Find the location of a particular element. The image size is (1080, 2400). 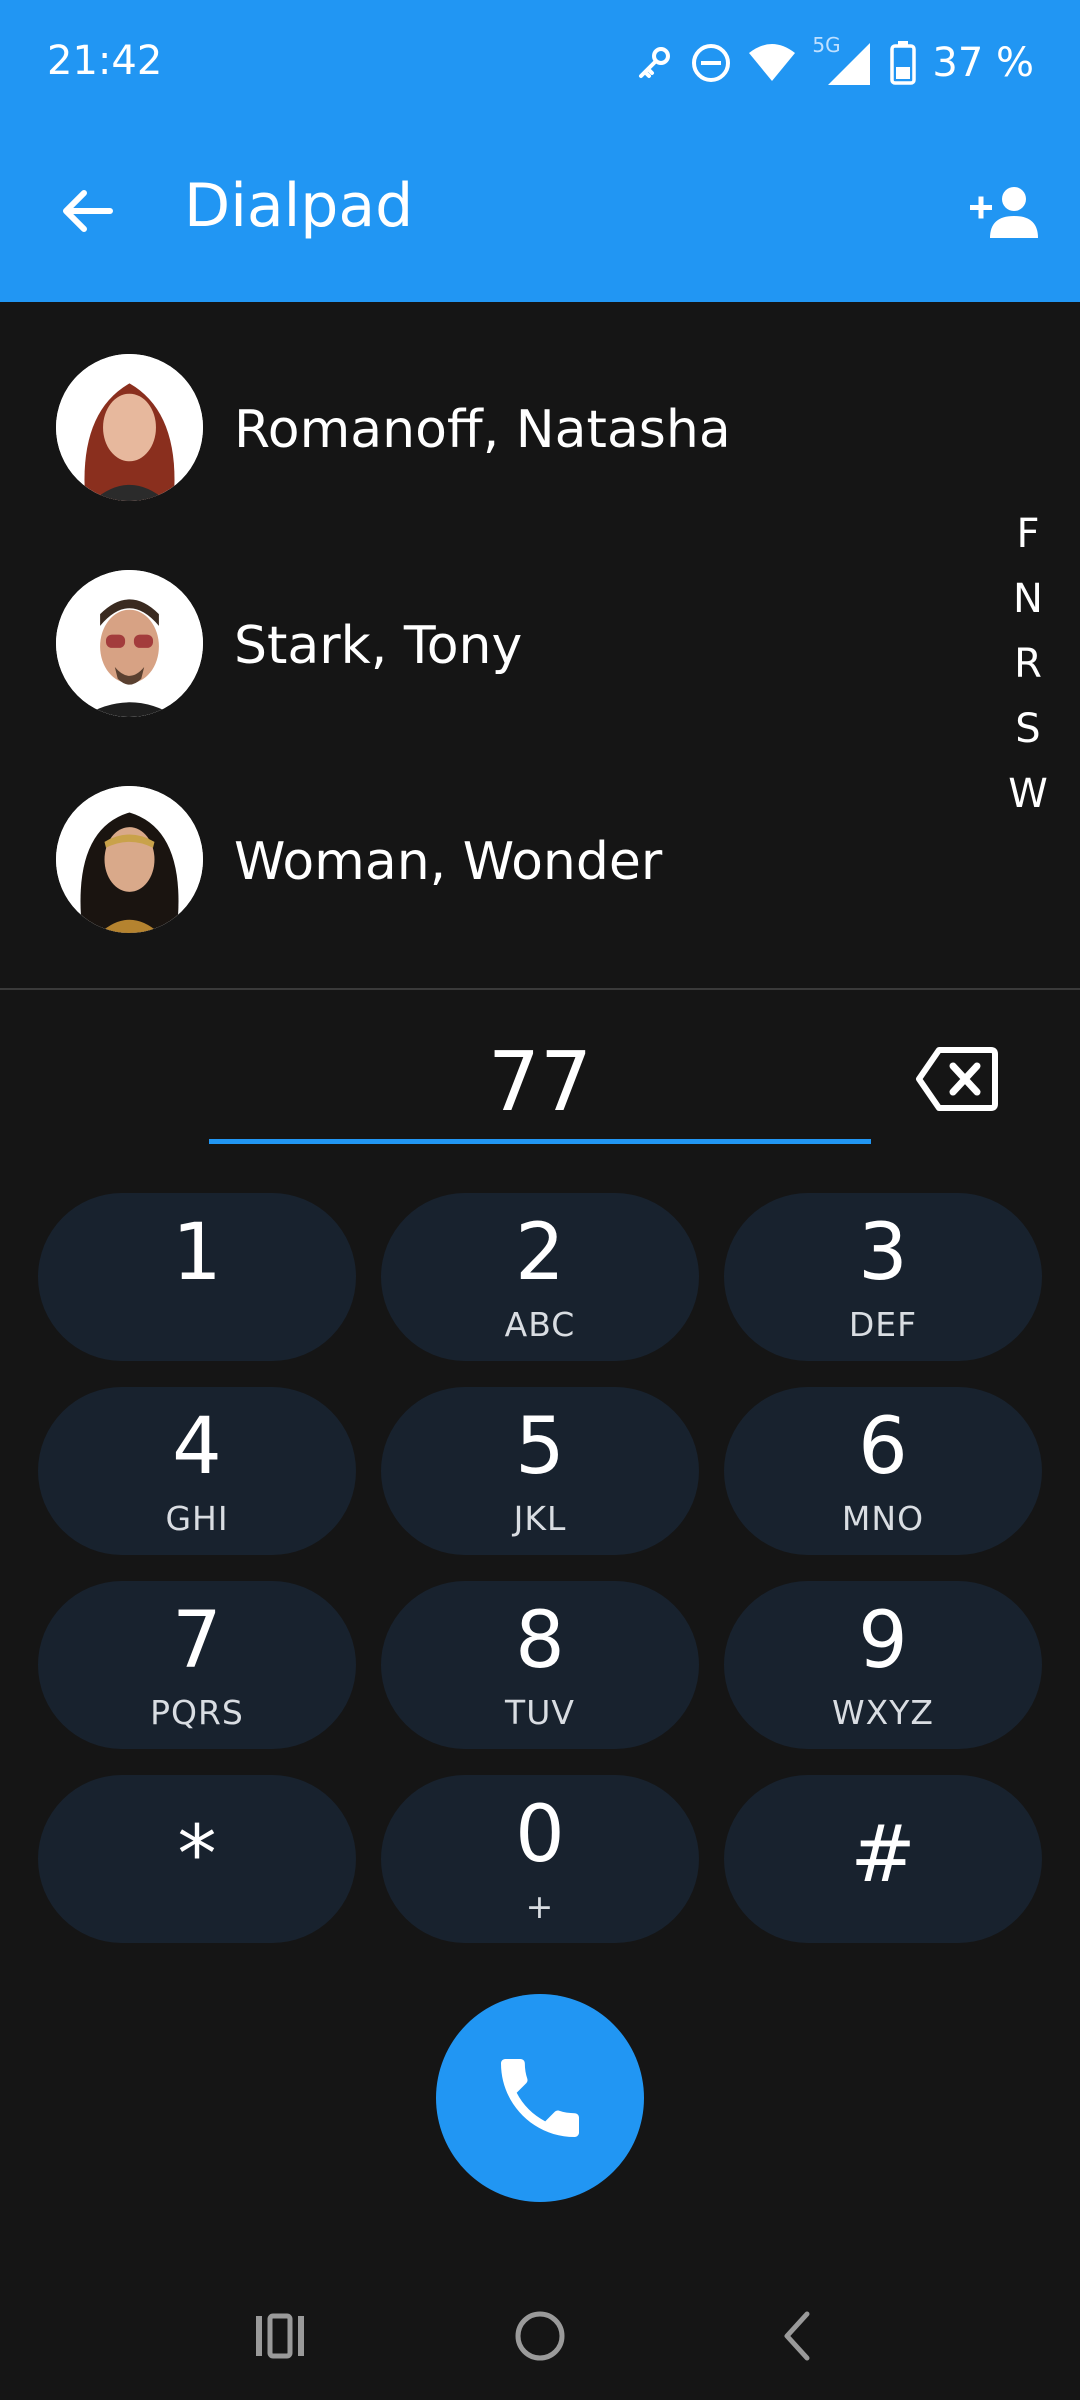

key-digit: 0 is located at coordinates (540, 1835).